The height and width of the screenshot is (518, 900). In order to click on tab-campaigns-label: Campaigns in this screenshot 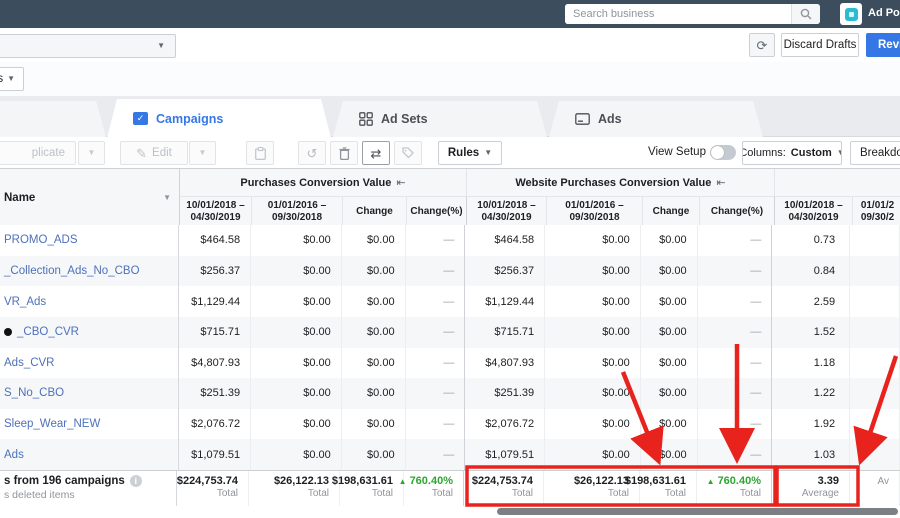, I will do `click(190, 118)`.